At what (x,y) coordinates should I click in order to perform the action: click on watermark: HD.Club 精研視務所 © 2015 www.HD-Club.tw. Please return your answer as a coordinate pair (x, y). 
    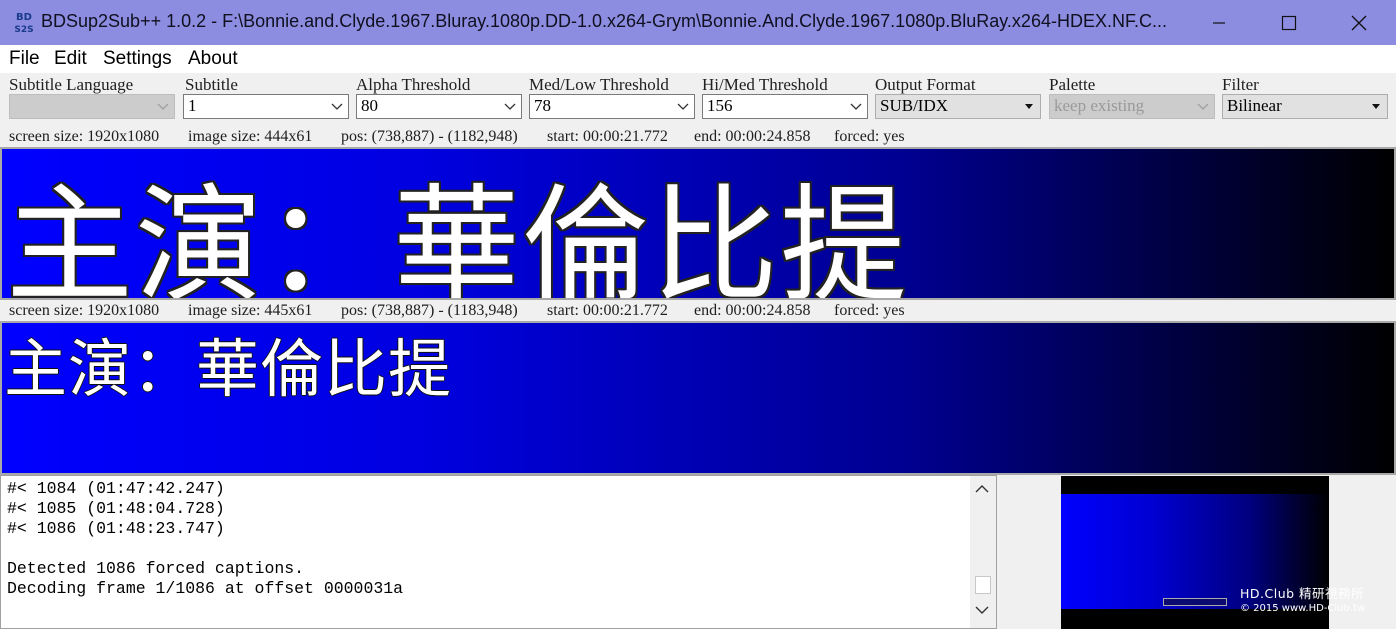
    Looking at the image, I should click on (1302, 598).